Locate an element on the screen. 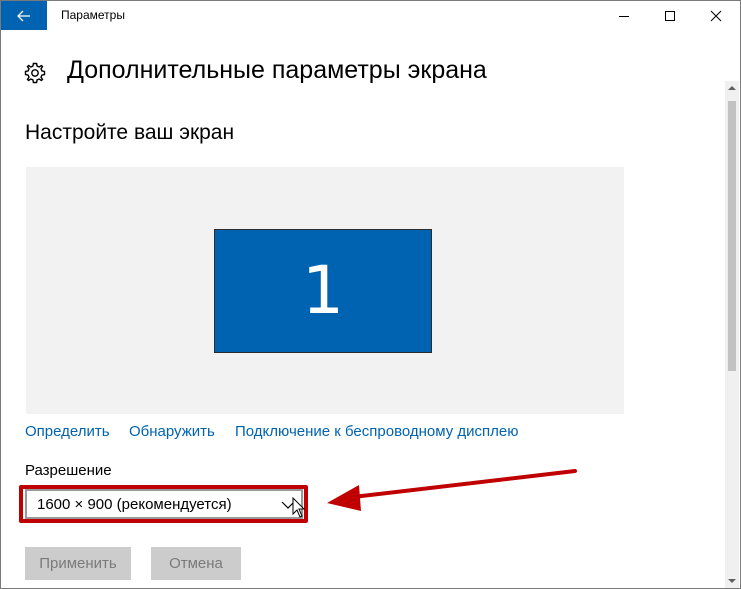  scroll-thumb is located at coordinates (732, 236).